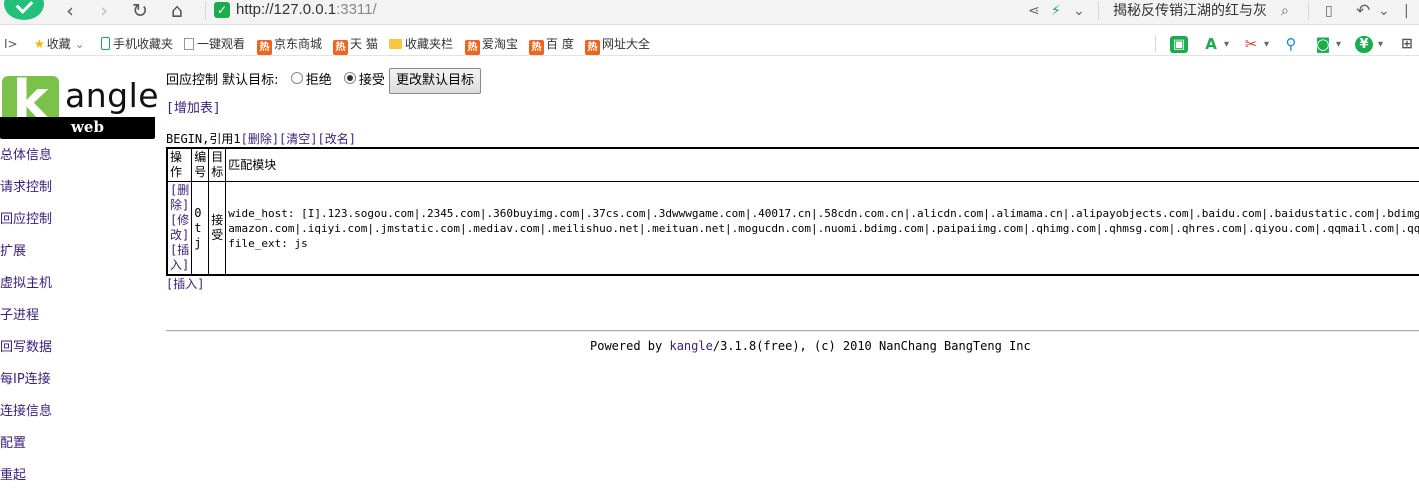 The height and width of the screenshot is (500, 1419). I want to click on menu-item-connections: 连接信息, so click(26, 420).